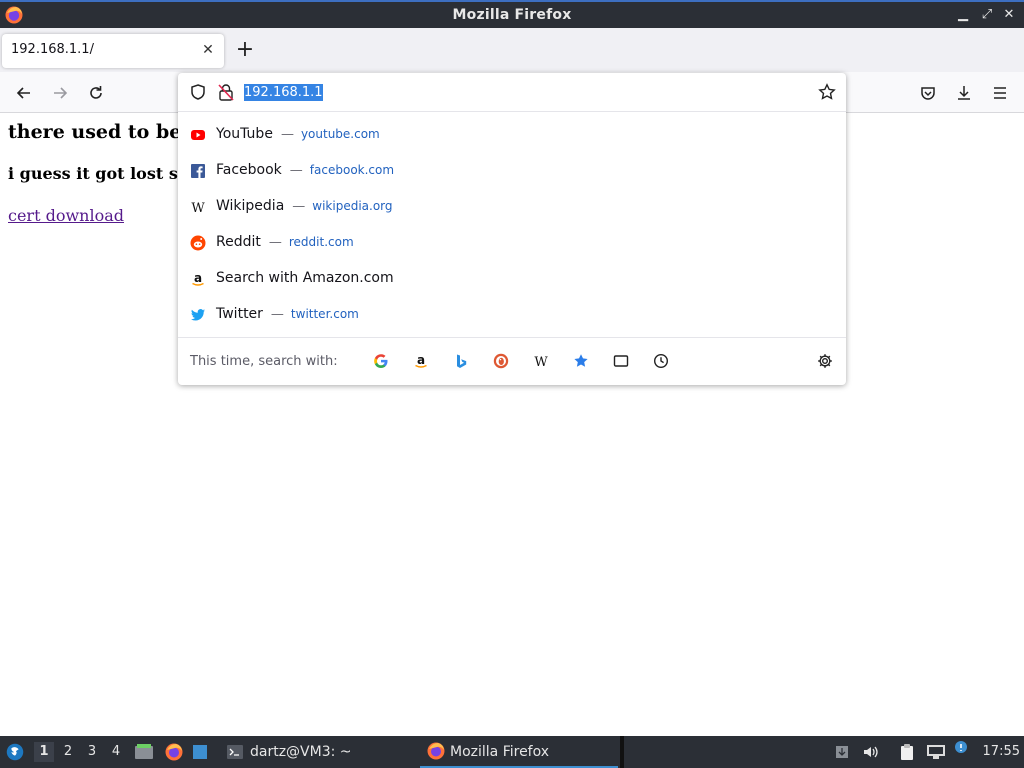 The image size is (1024, 768). What do you see at coordinates (245, 51) in the screenshot?
I see `new-tab-button: +` at bounding box center [245, 51].